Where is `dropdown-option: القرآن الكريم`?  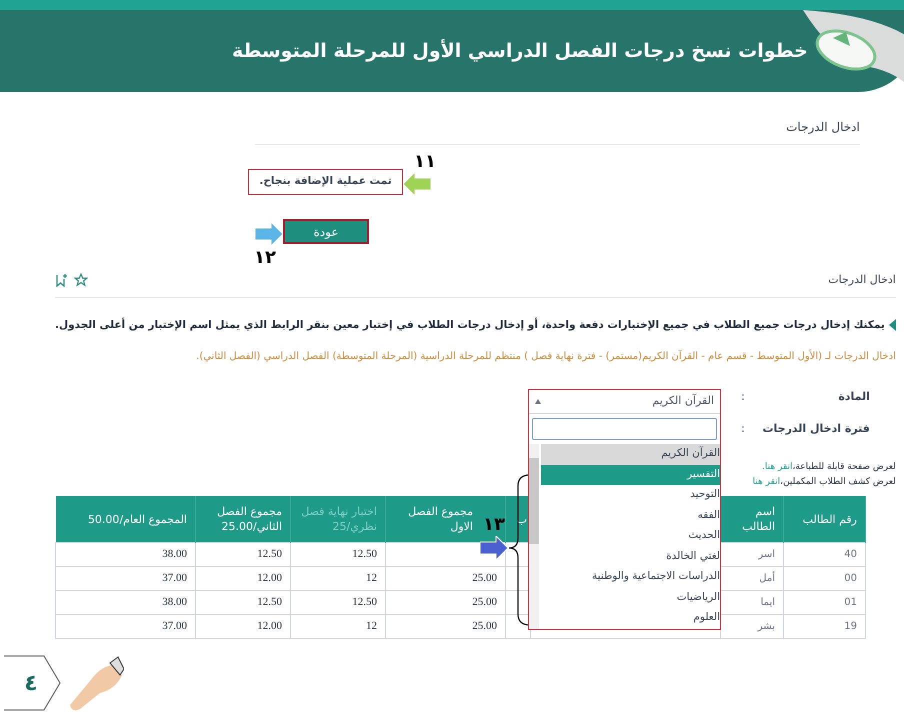 dropdown-option: القرآن الكريم is located at coordinates (630, 454).